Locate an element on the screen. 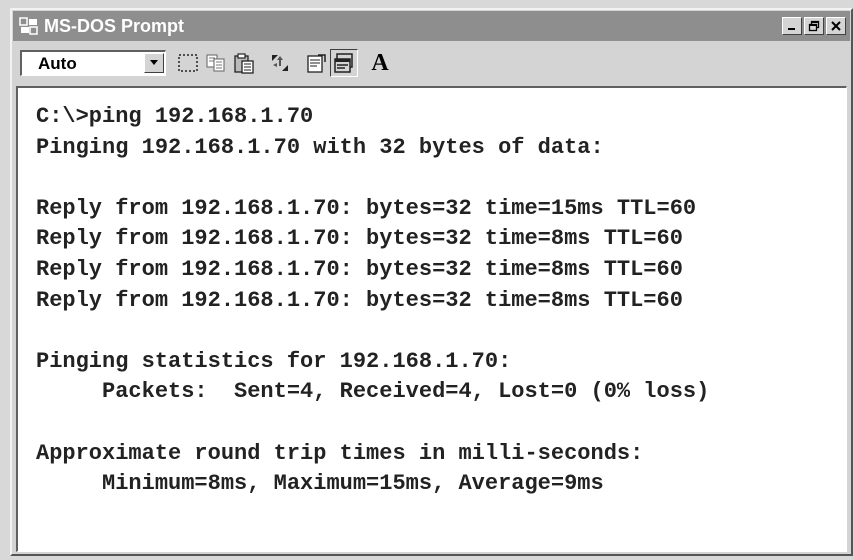  close-icon is located at coordinates (836, 26).